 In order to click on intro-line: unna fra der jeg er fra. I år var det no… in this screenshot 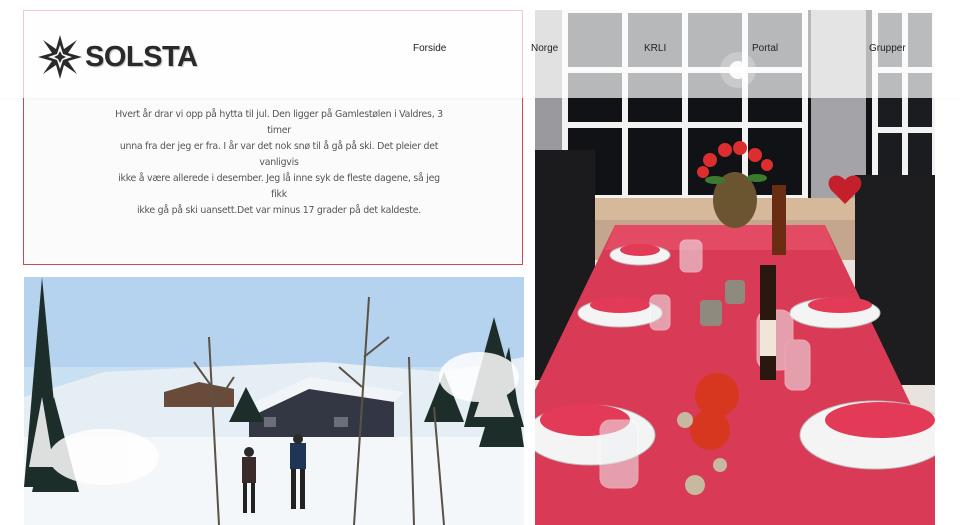, I will do `click(279, 154)`.